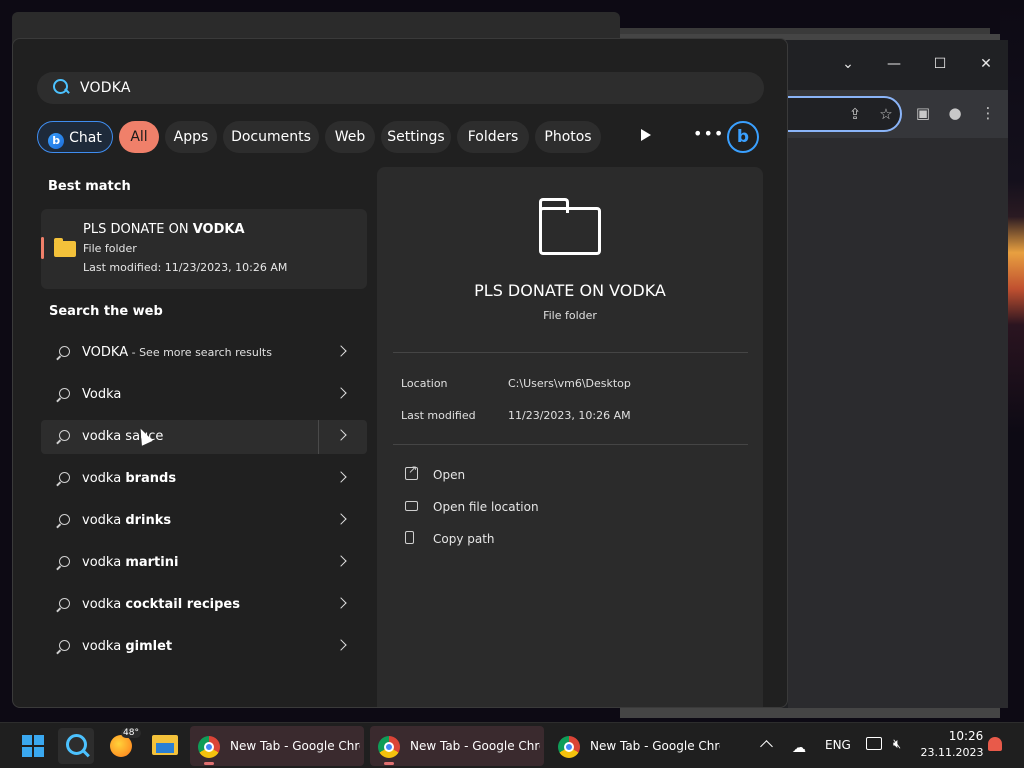 This screenshot has height=768, width=1024. I want to click on more-options-icon: •••, so click(708, 133).